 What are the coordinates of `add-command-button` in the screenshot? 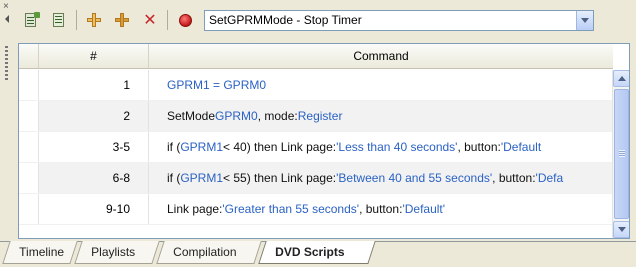 It's located at (122, 20).